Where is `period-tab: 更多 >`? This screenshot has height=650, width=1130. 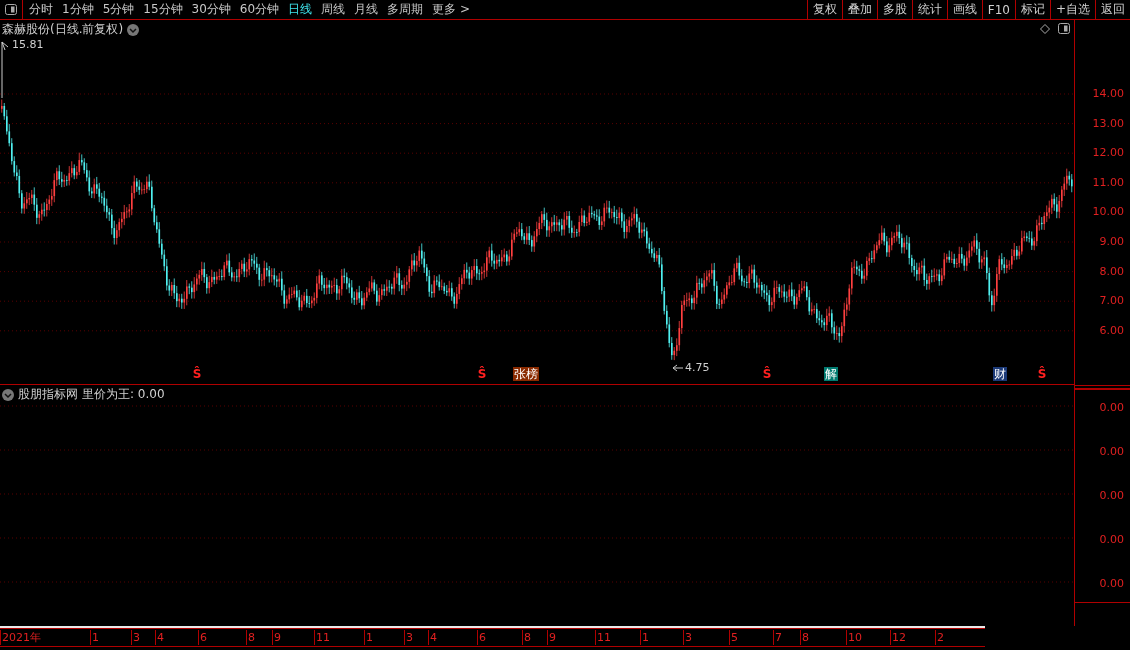
period-tab: 更多 > is located at coordinates (451, 9).